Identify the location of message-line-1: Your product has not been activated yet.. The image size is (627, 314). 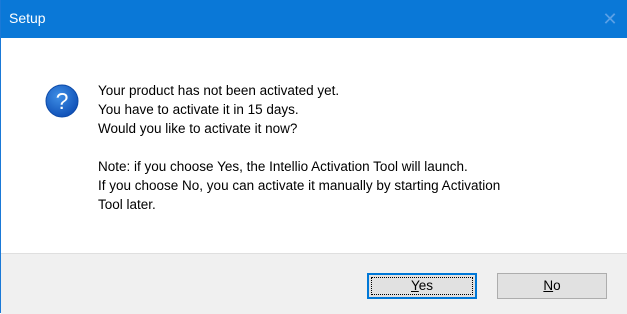
(219, 90).